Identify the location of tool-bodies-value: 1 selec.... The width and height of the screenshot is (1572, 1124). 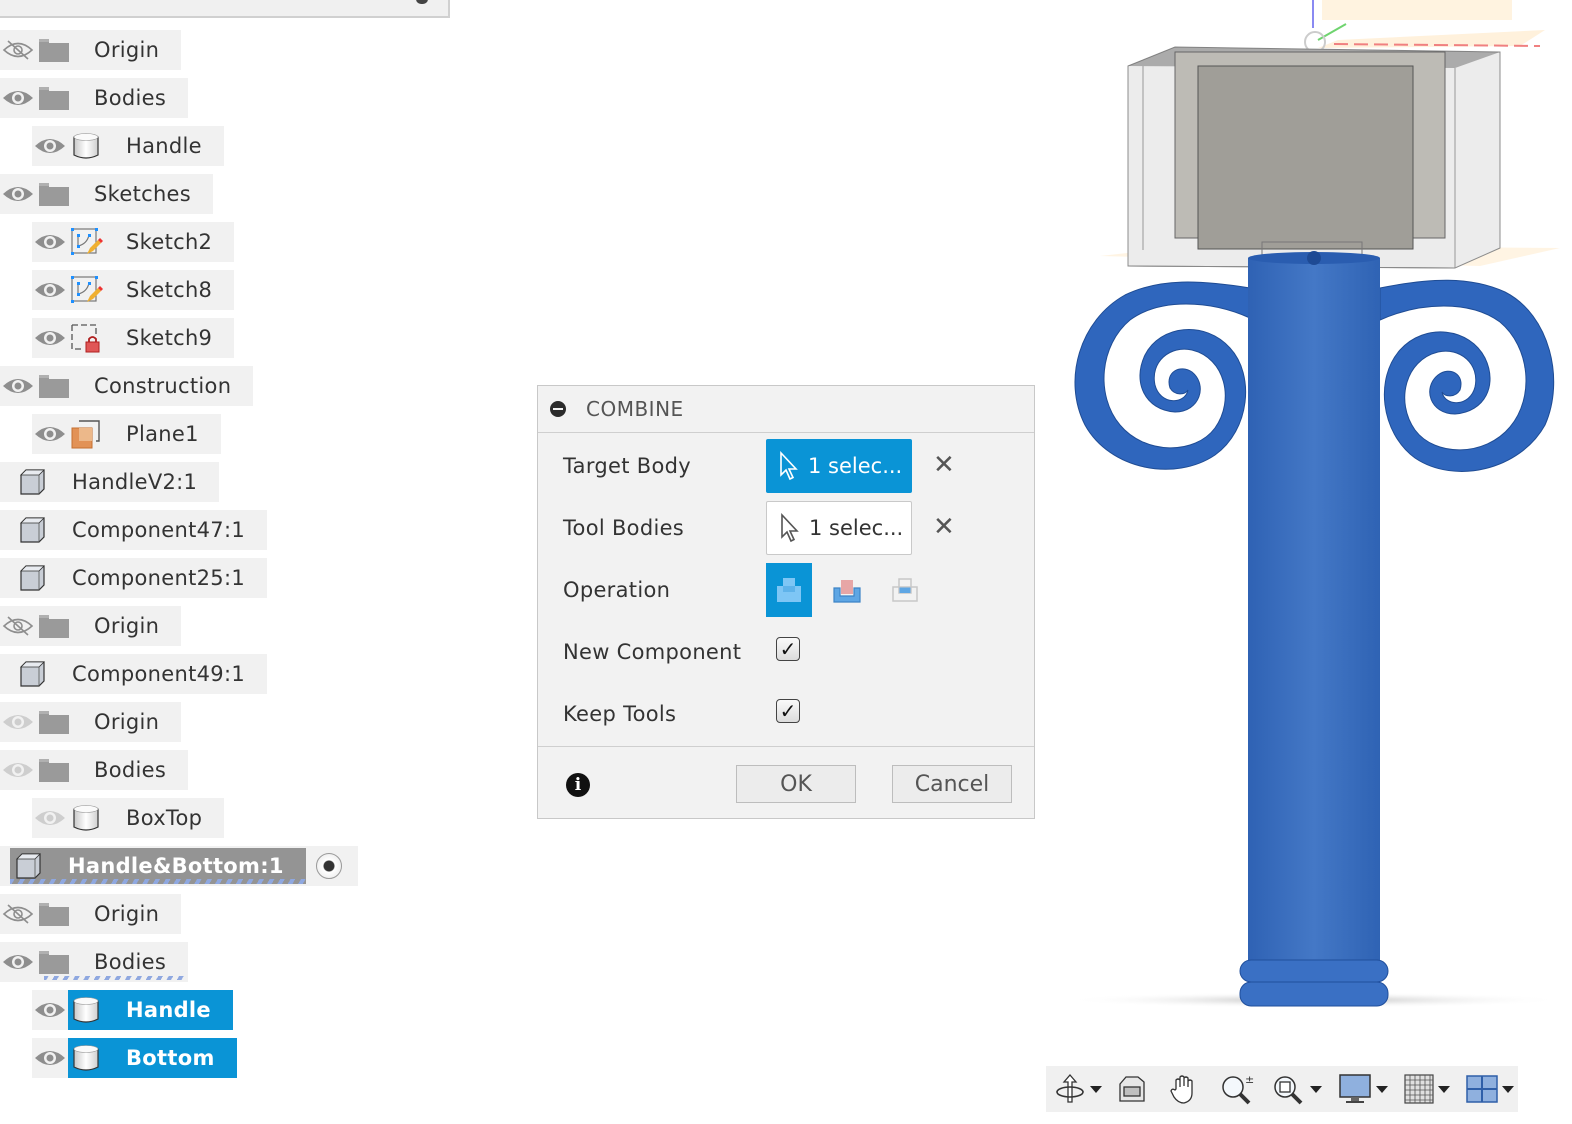
(856, 528).